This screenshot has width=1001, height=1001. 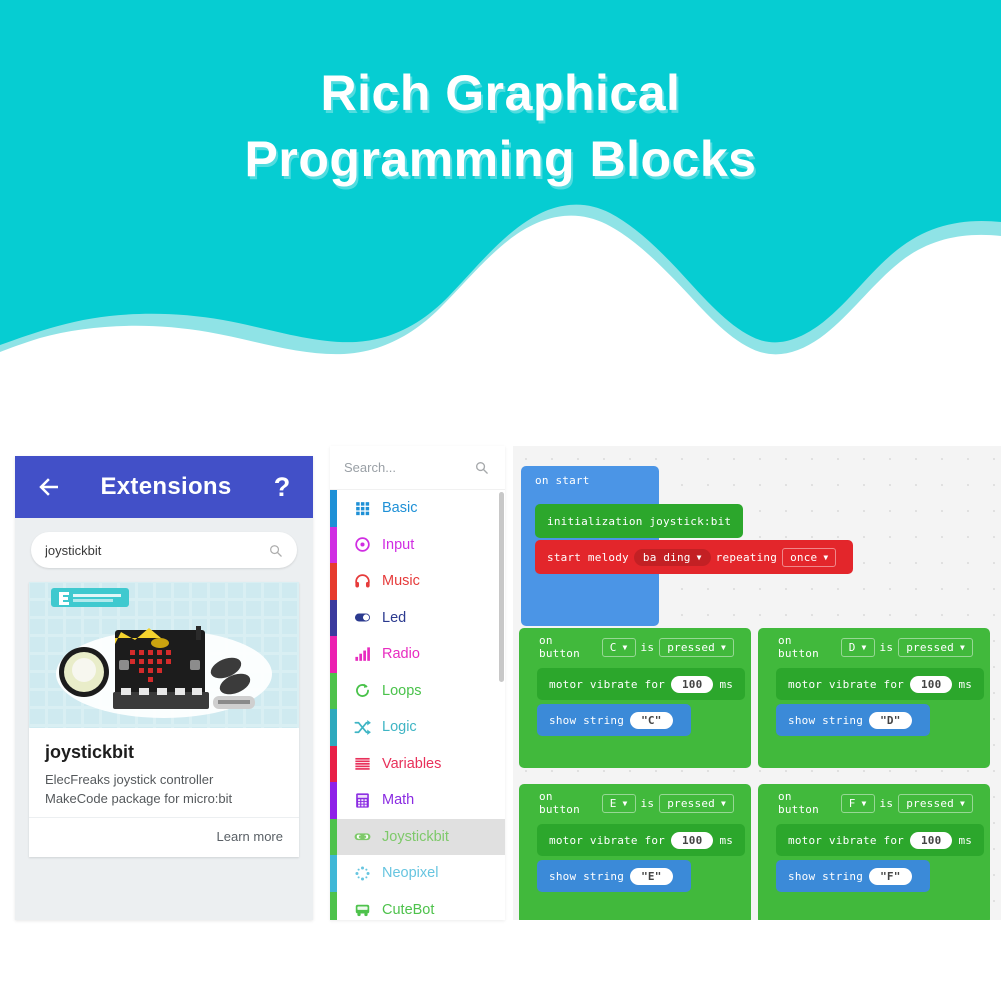 I want to click on toolbox-item-label: Logic, so click(x=399, y=727).